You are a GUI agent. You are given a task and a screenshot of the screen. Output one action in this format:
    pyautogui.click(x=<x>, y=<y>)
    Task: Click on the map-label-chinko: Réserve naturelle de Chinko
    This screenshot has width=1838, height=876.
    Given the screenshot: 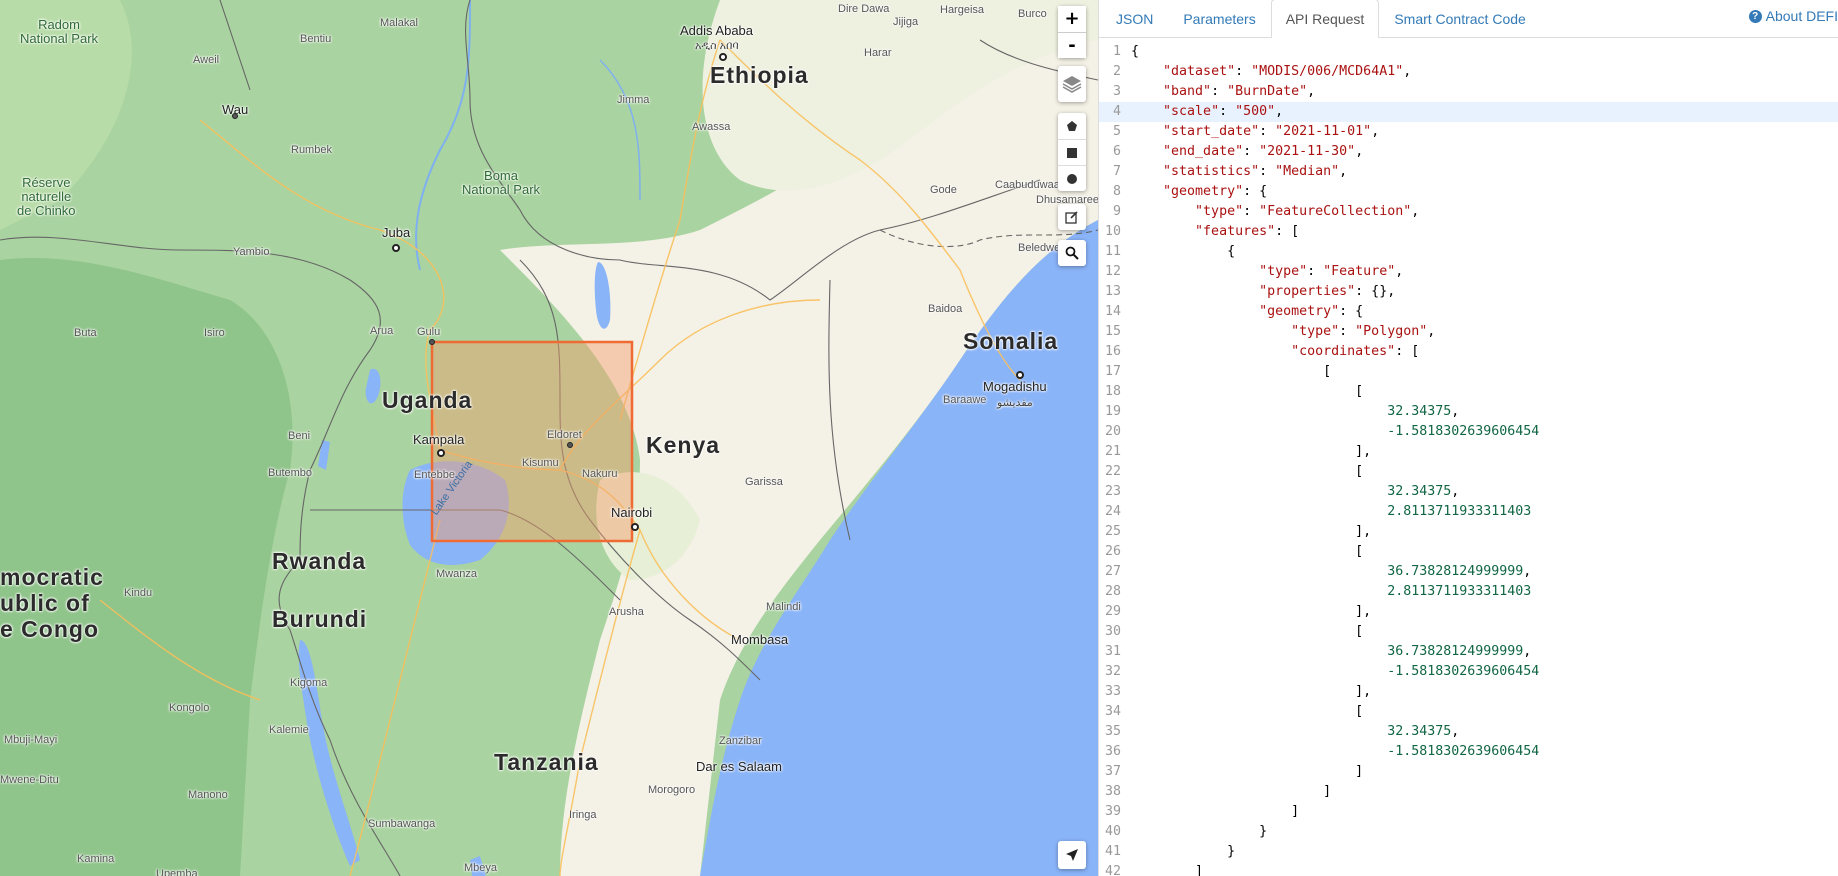 What is the action you would take?
    pyautogui.click(x=46, y=196)
    